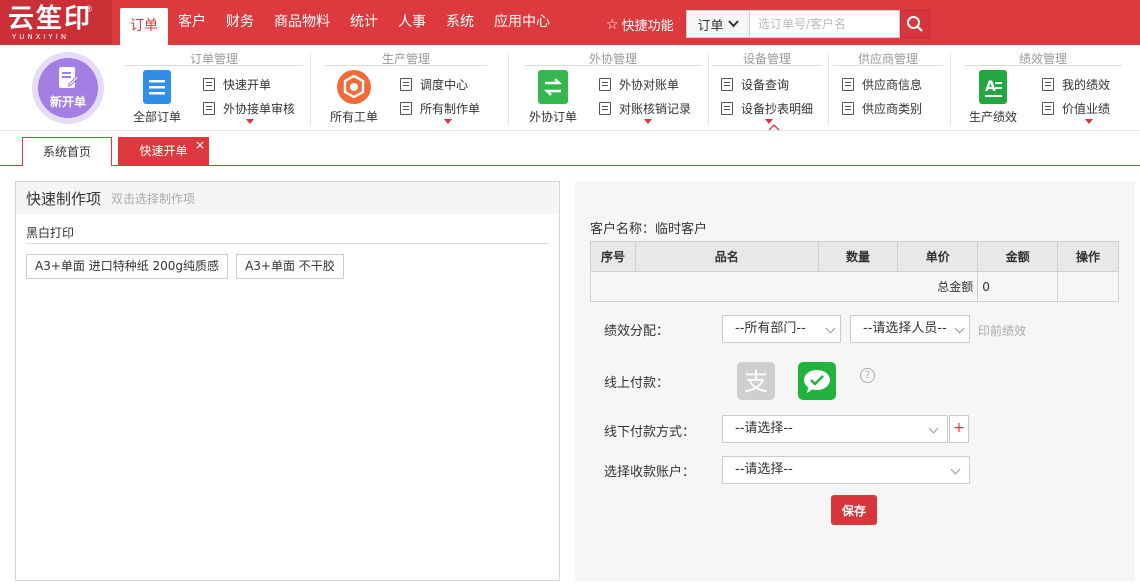 Image resolution: width=1140 pixels, height=583 pixels. What do you see at coordinates (56, 22) in the screenshot?
I see `logo: 云笙印 ® YUNXIYIN` at bounding box center [56, 22].